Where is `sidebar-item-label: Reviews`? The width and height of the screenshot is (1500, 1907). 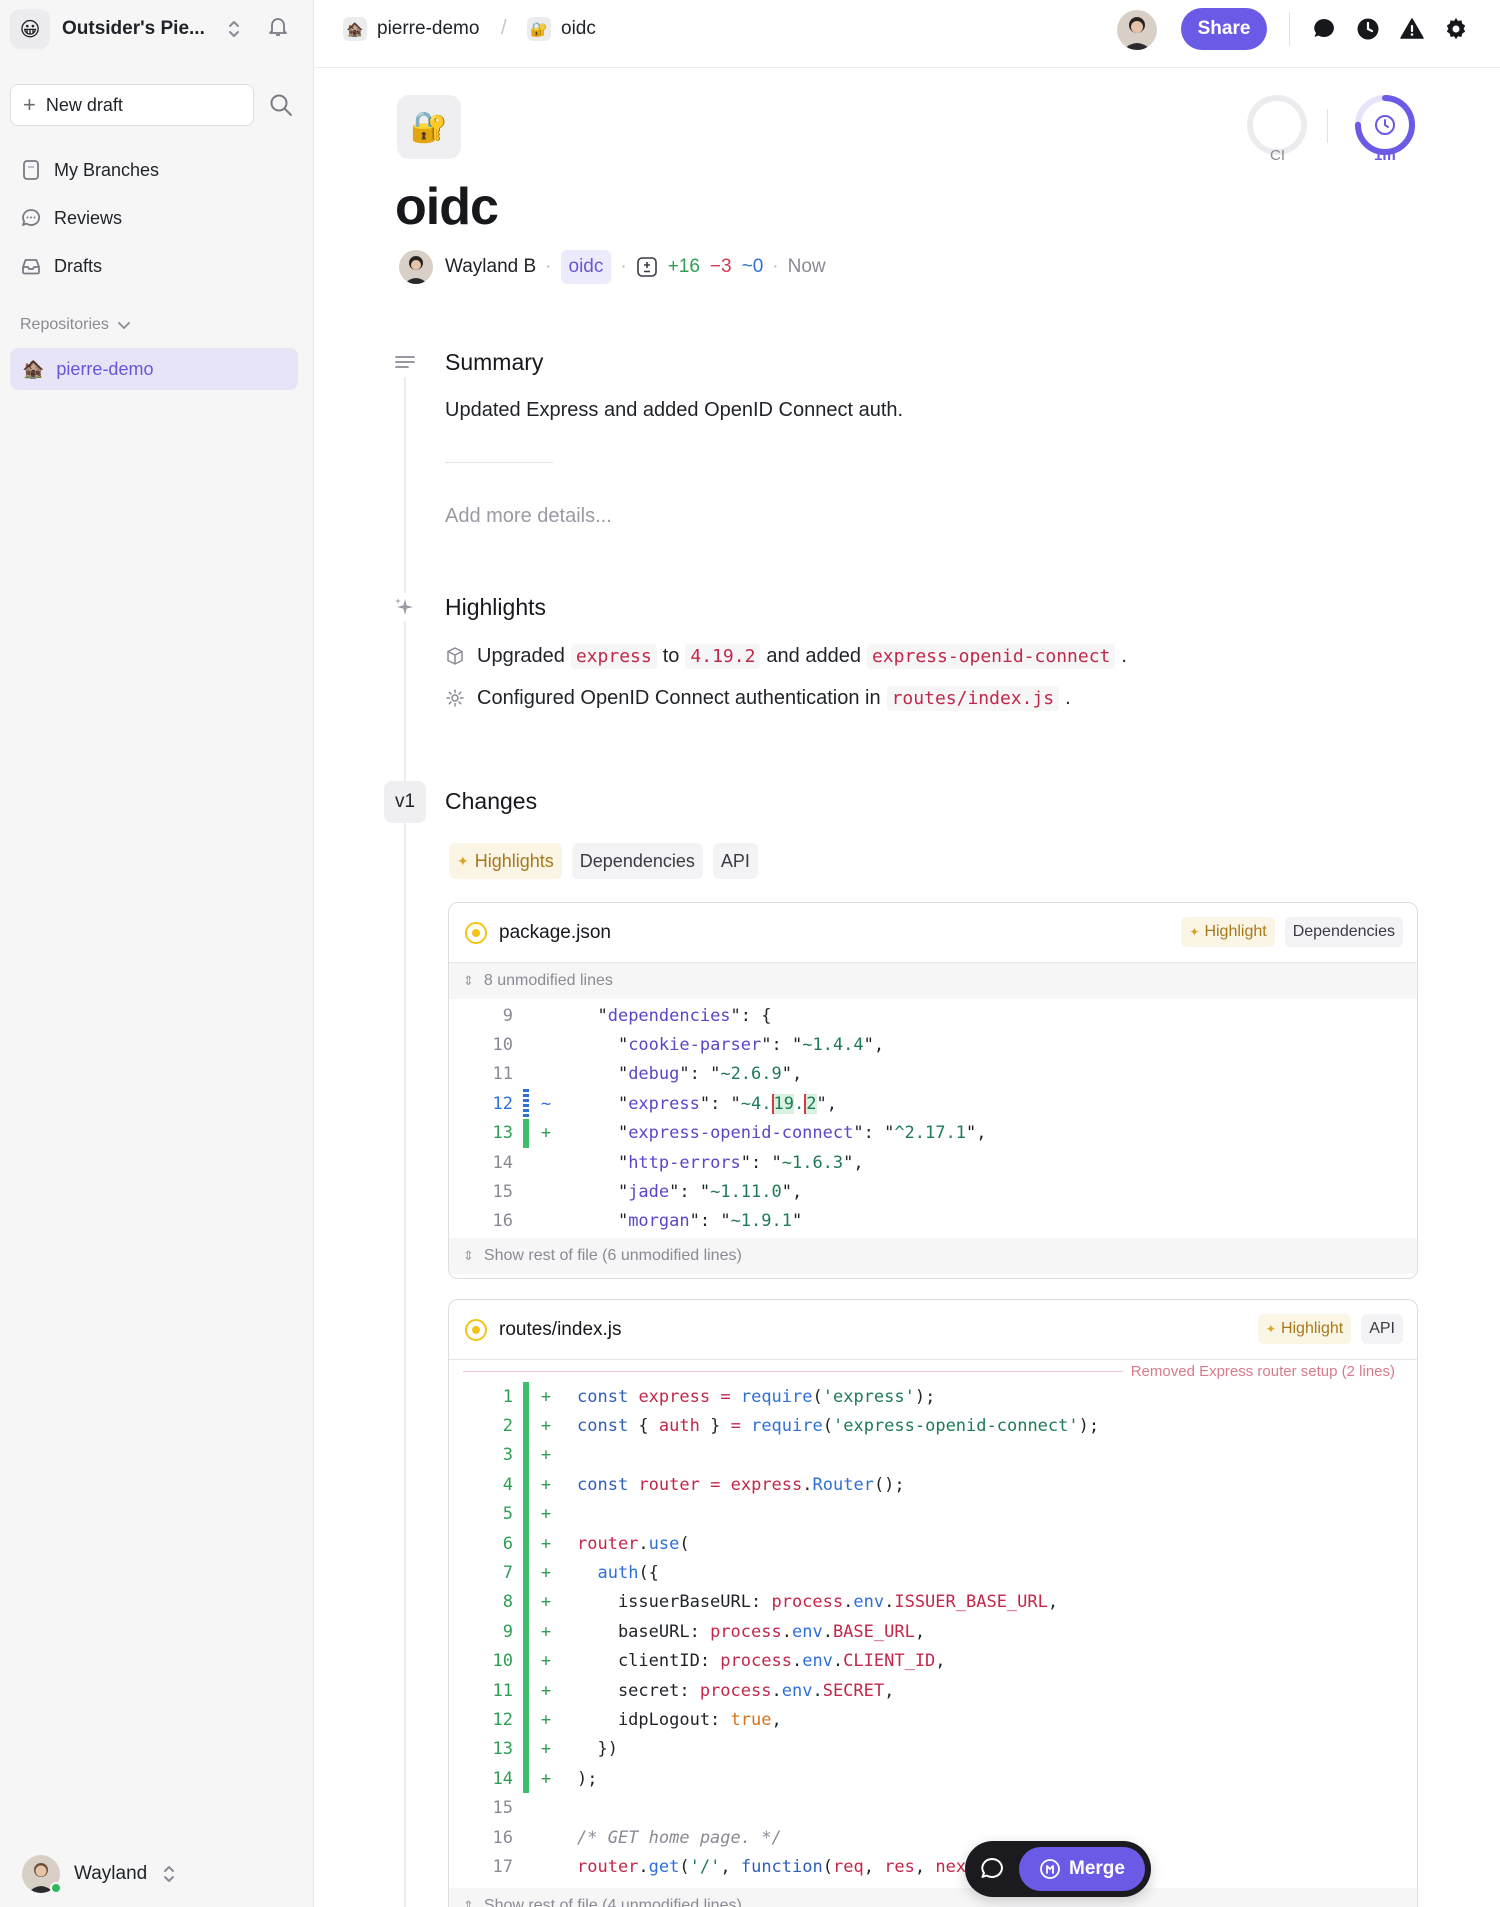 sidebar-item-label: Reviews is located at coordinates (88, 217).